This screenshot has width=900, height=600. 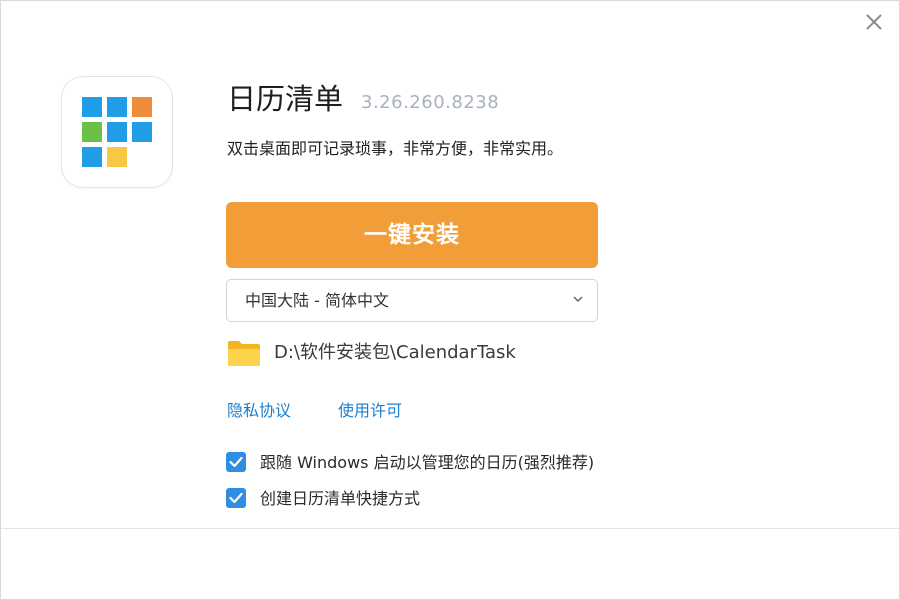 What do you see at coordinates (874, 22) in the screenshot?
I see `close-icon` at bounding box center [874, 22].